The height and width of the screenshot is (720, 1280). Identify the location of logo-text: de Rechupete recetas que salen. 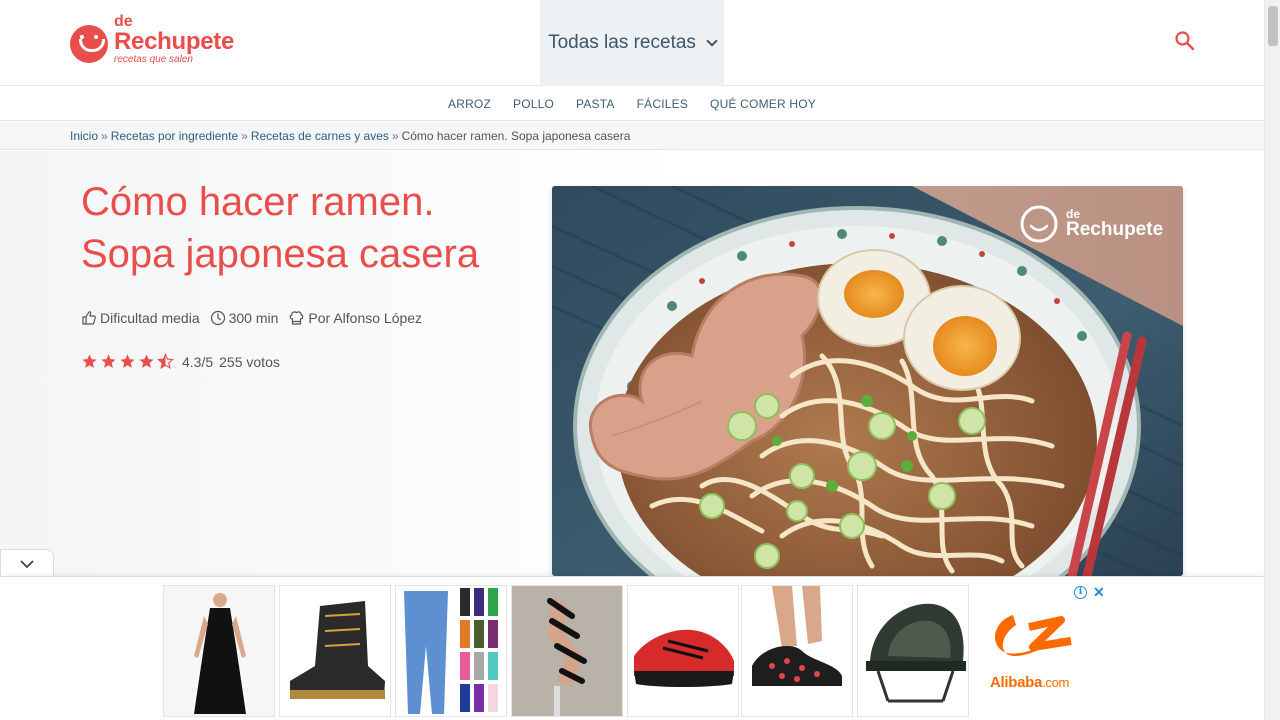
(174, 39).